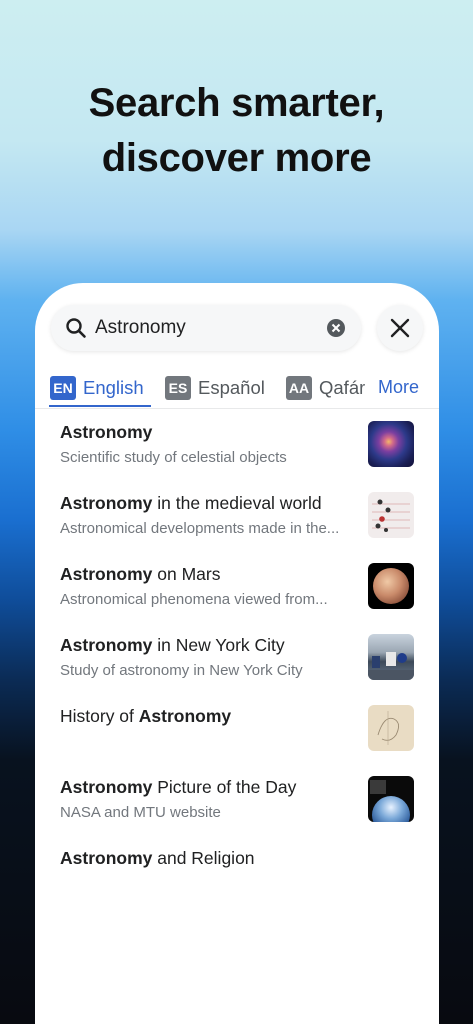 This screenshot has width=473, height=1024. I want to click on result-title: Astronomy on Mars, so click(140, 574).